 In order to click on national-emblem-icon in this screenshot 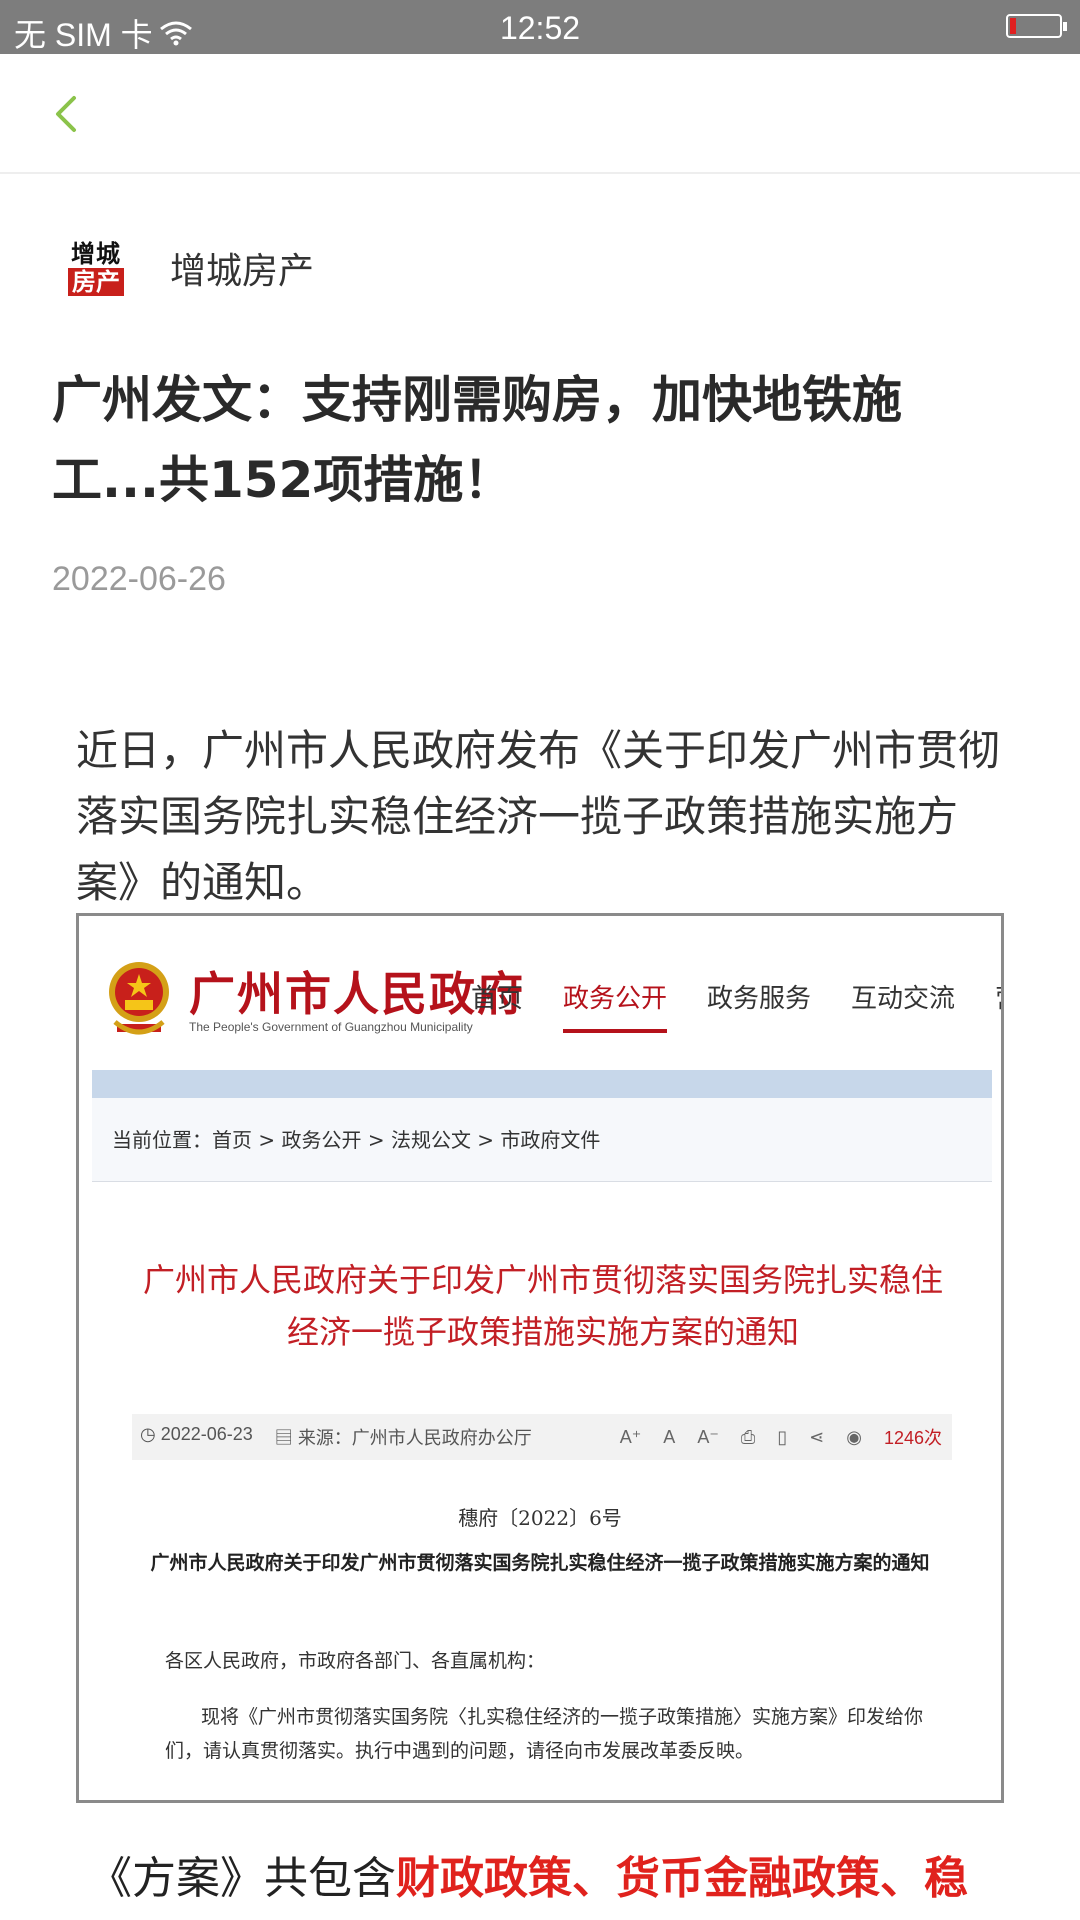, I will do `click(139, 998)`.